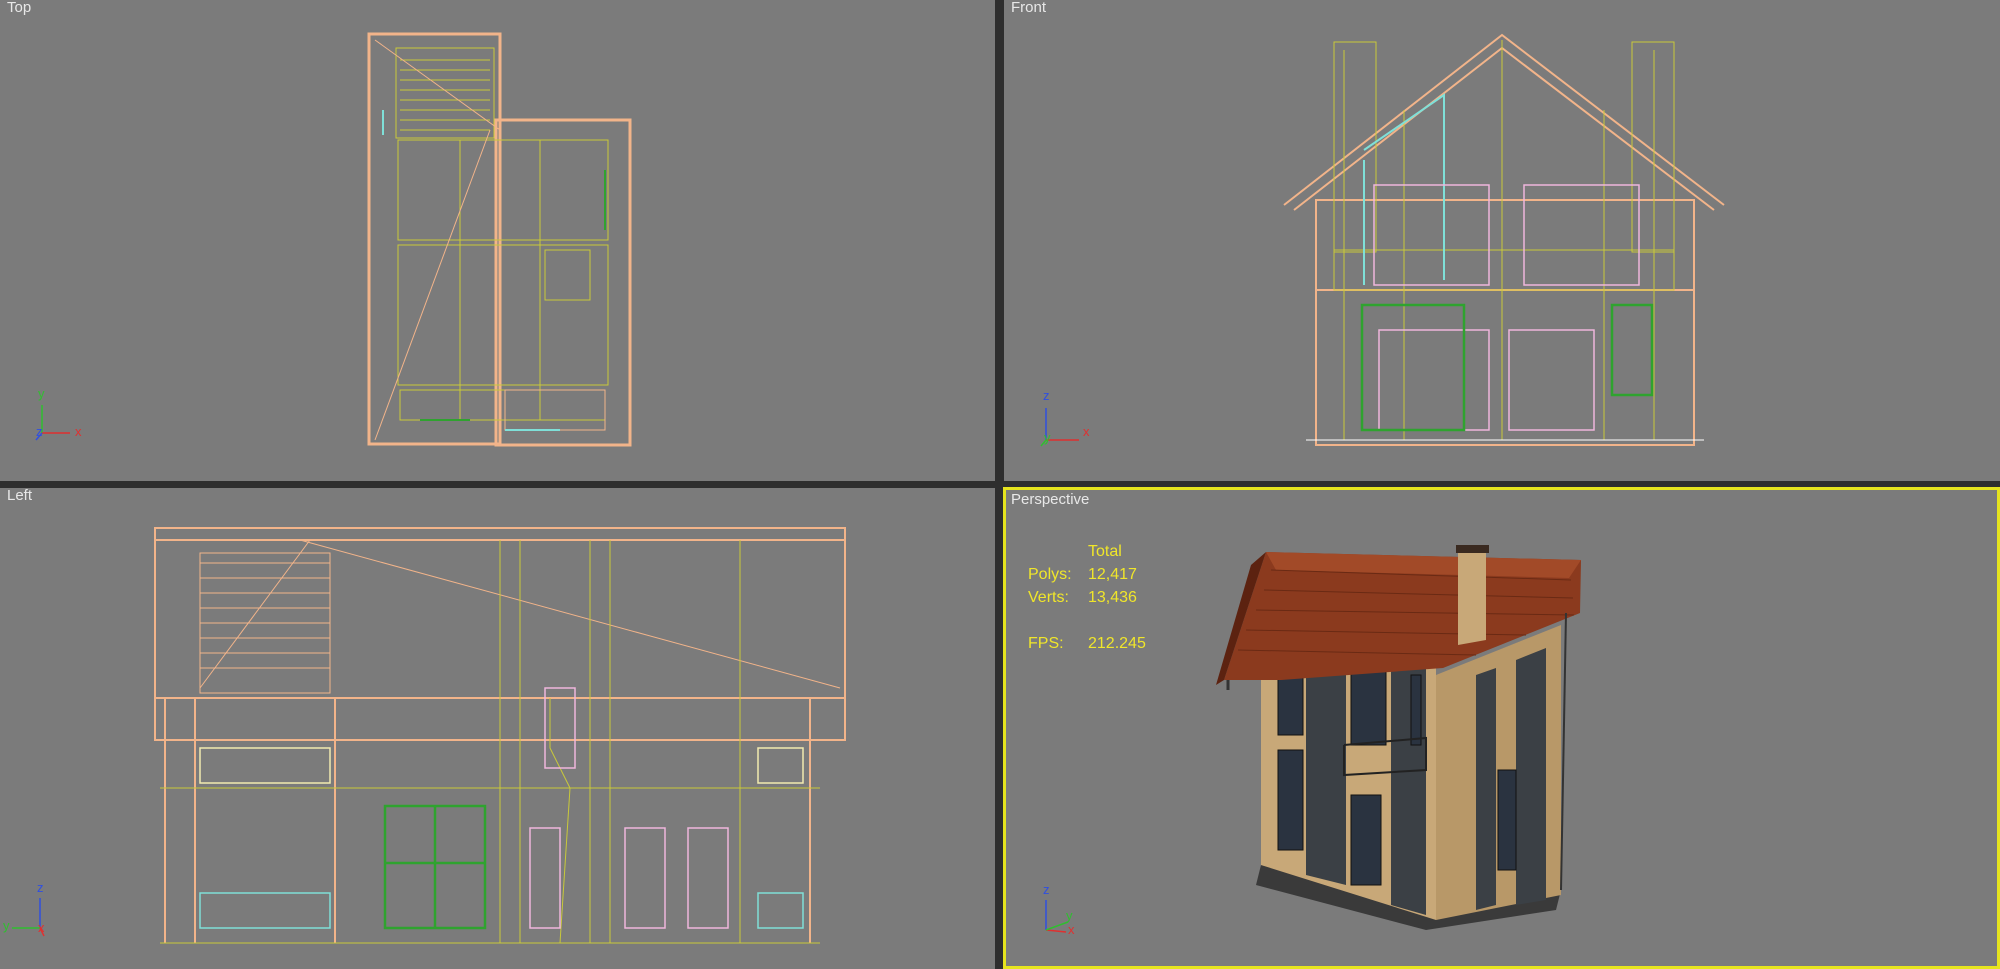  I want to click on axis-tripod-top, so click(52, 423).